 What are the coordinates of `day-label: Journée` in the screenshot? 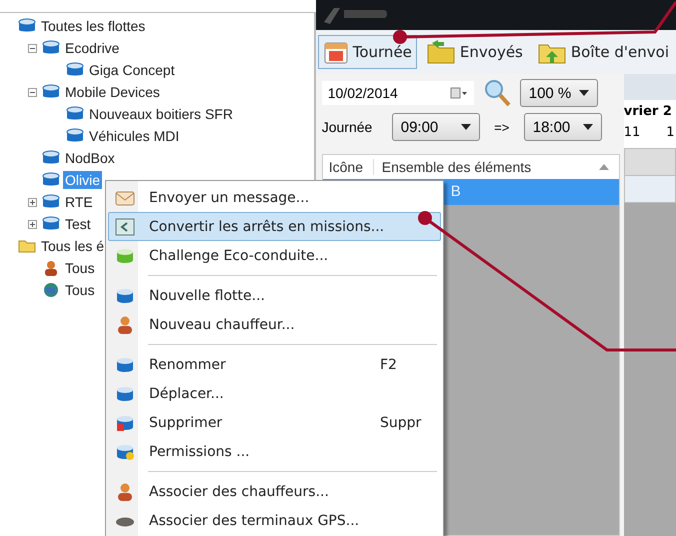 It's located at (348, 127).